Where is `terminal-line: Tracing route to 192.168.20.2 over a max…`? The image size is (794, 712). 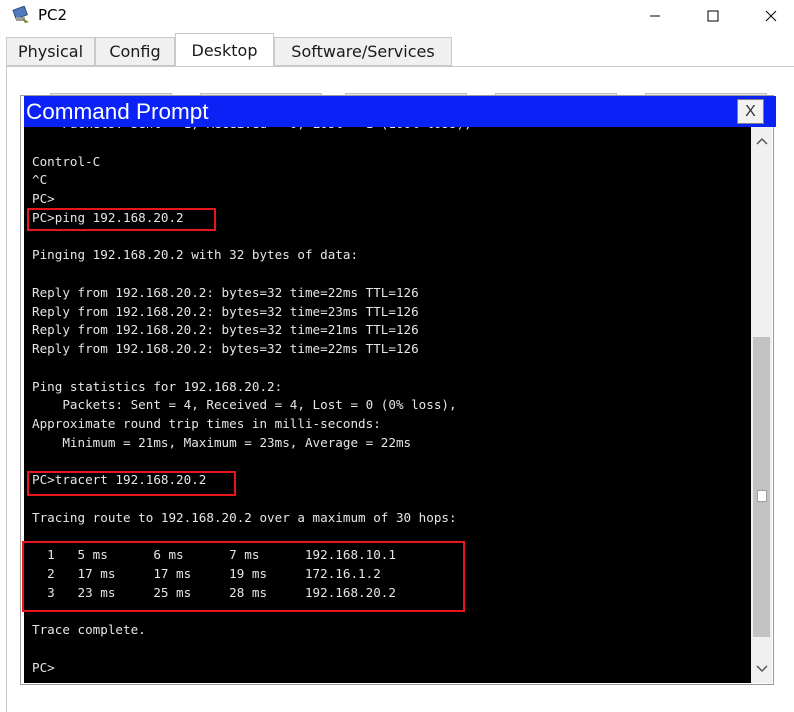
terminal-line: Tracing route to 192.168.20.2 over a max… is located at coordinates (244, 517).